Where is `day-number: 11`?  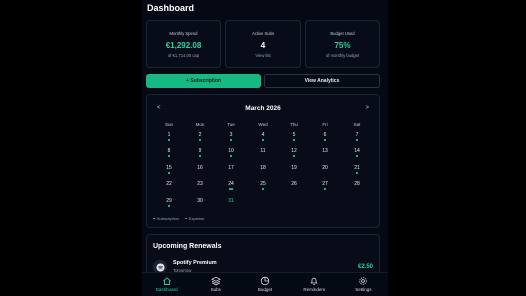
day-number: 11 is located at coordinates (263, 151).